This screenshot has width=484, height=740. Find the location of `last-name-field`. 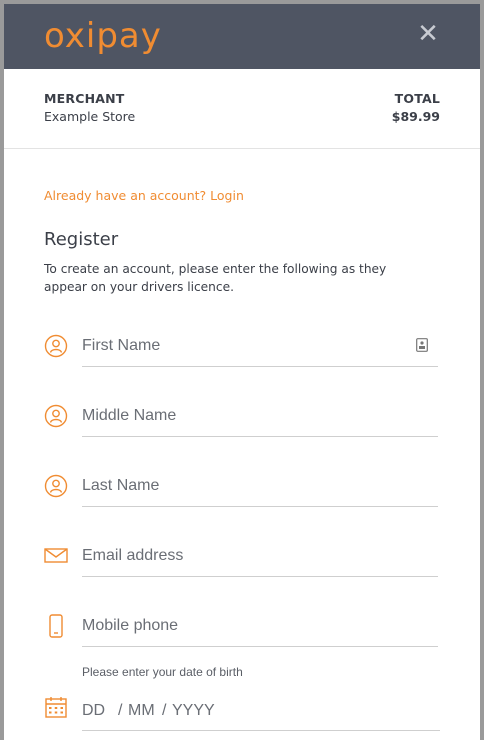

last-name-field is located at coordinates (242, 488).